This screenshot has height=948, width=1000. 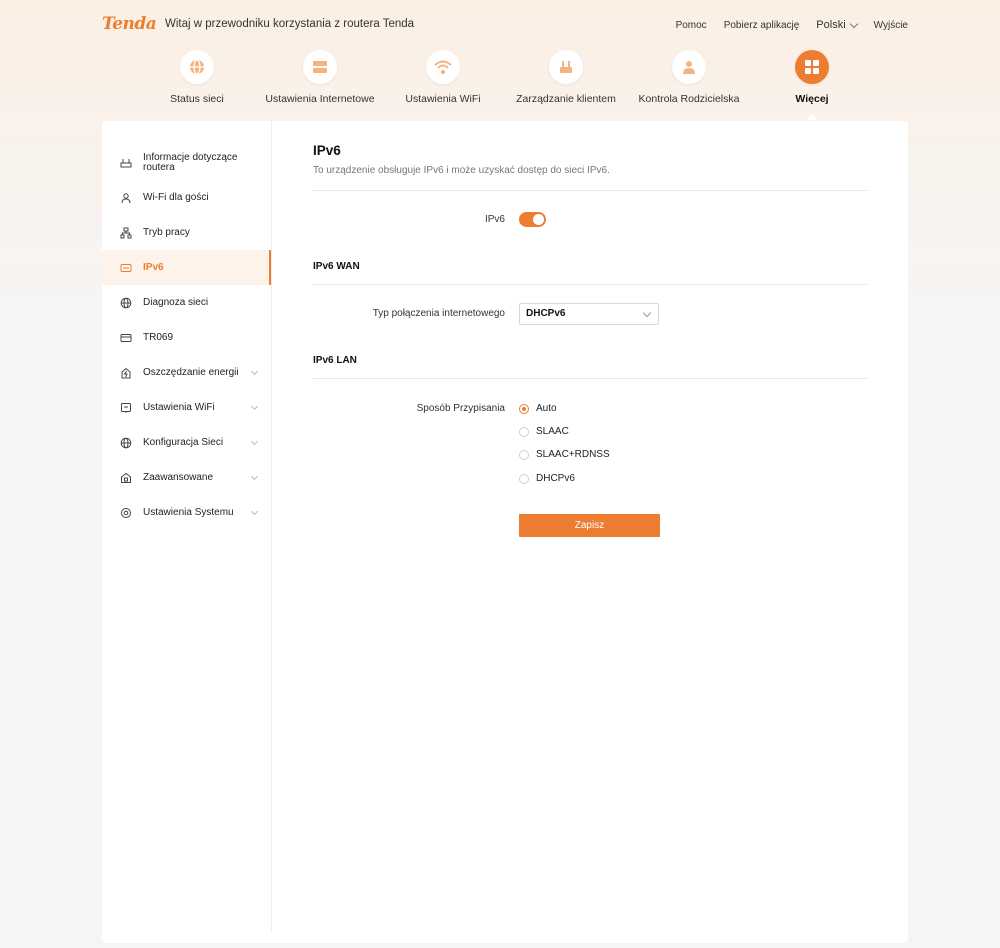 I want to click on nav-label: Kontrola Rodzicielska, so click(x=689, y=99).